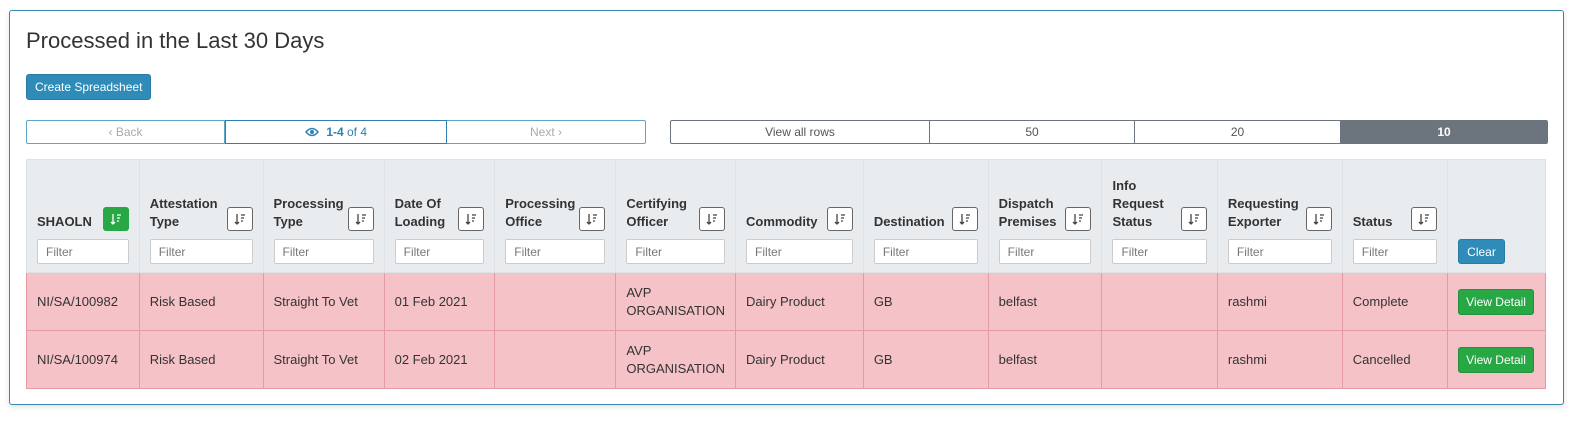 The height and width of the screenshot is (435, 1587). Describe the element at coordinates (83, 359) in the screenshot. I see `cell-shaoln: NI/SA/100974` at that location.